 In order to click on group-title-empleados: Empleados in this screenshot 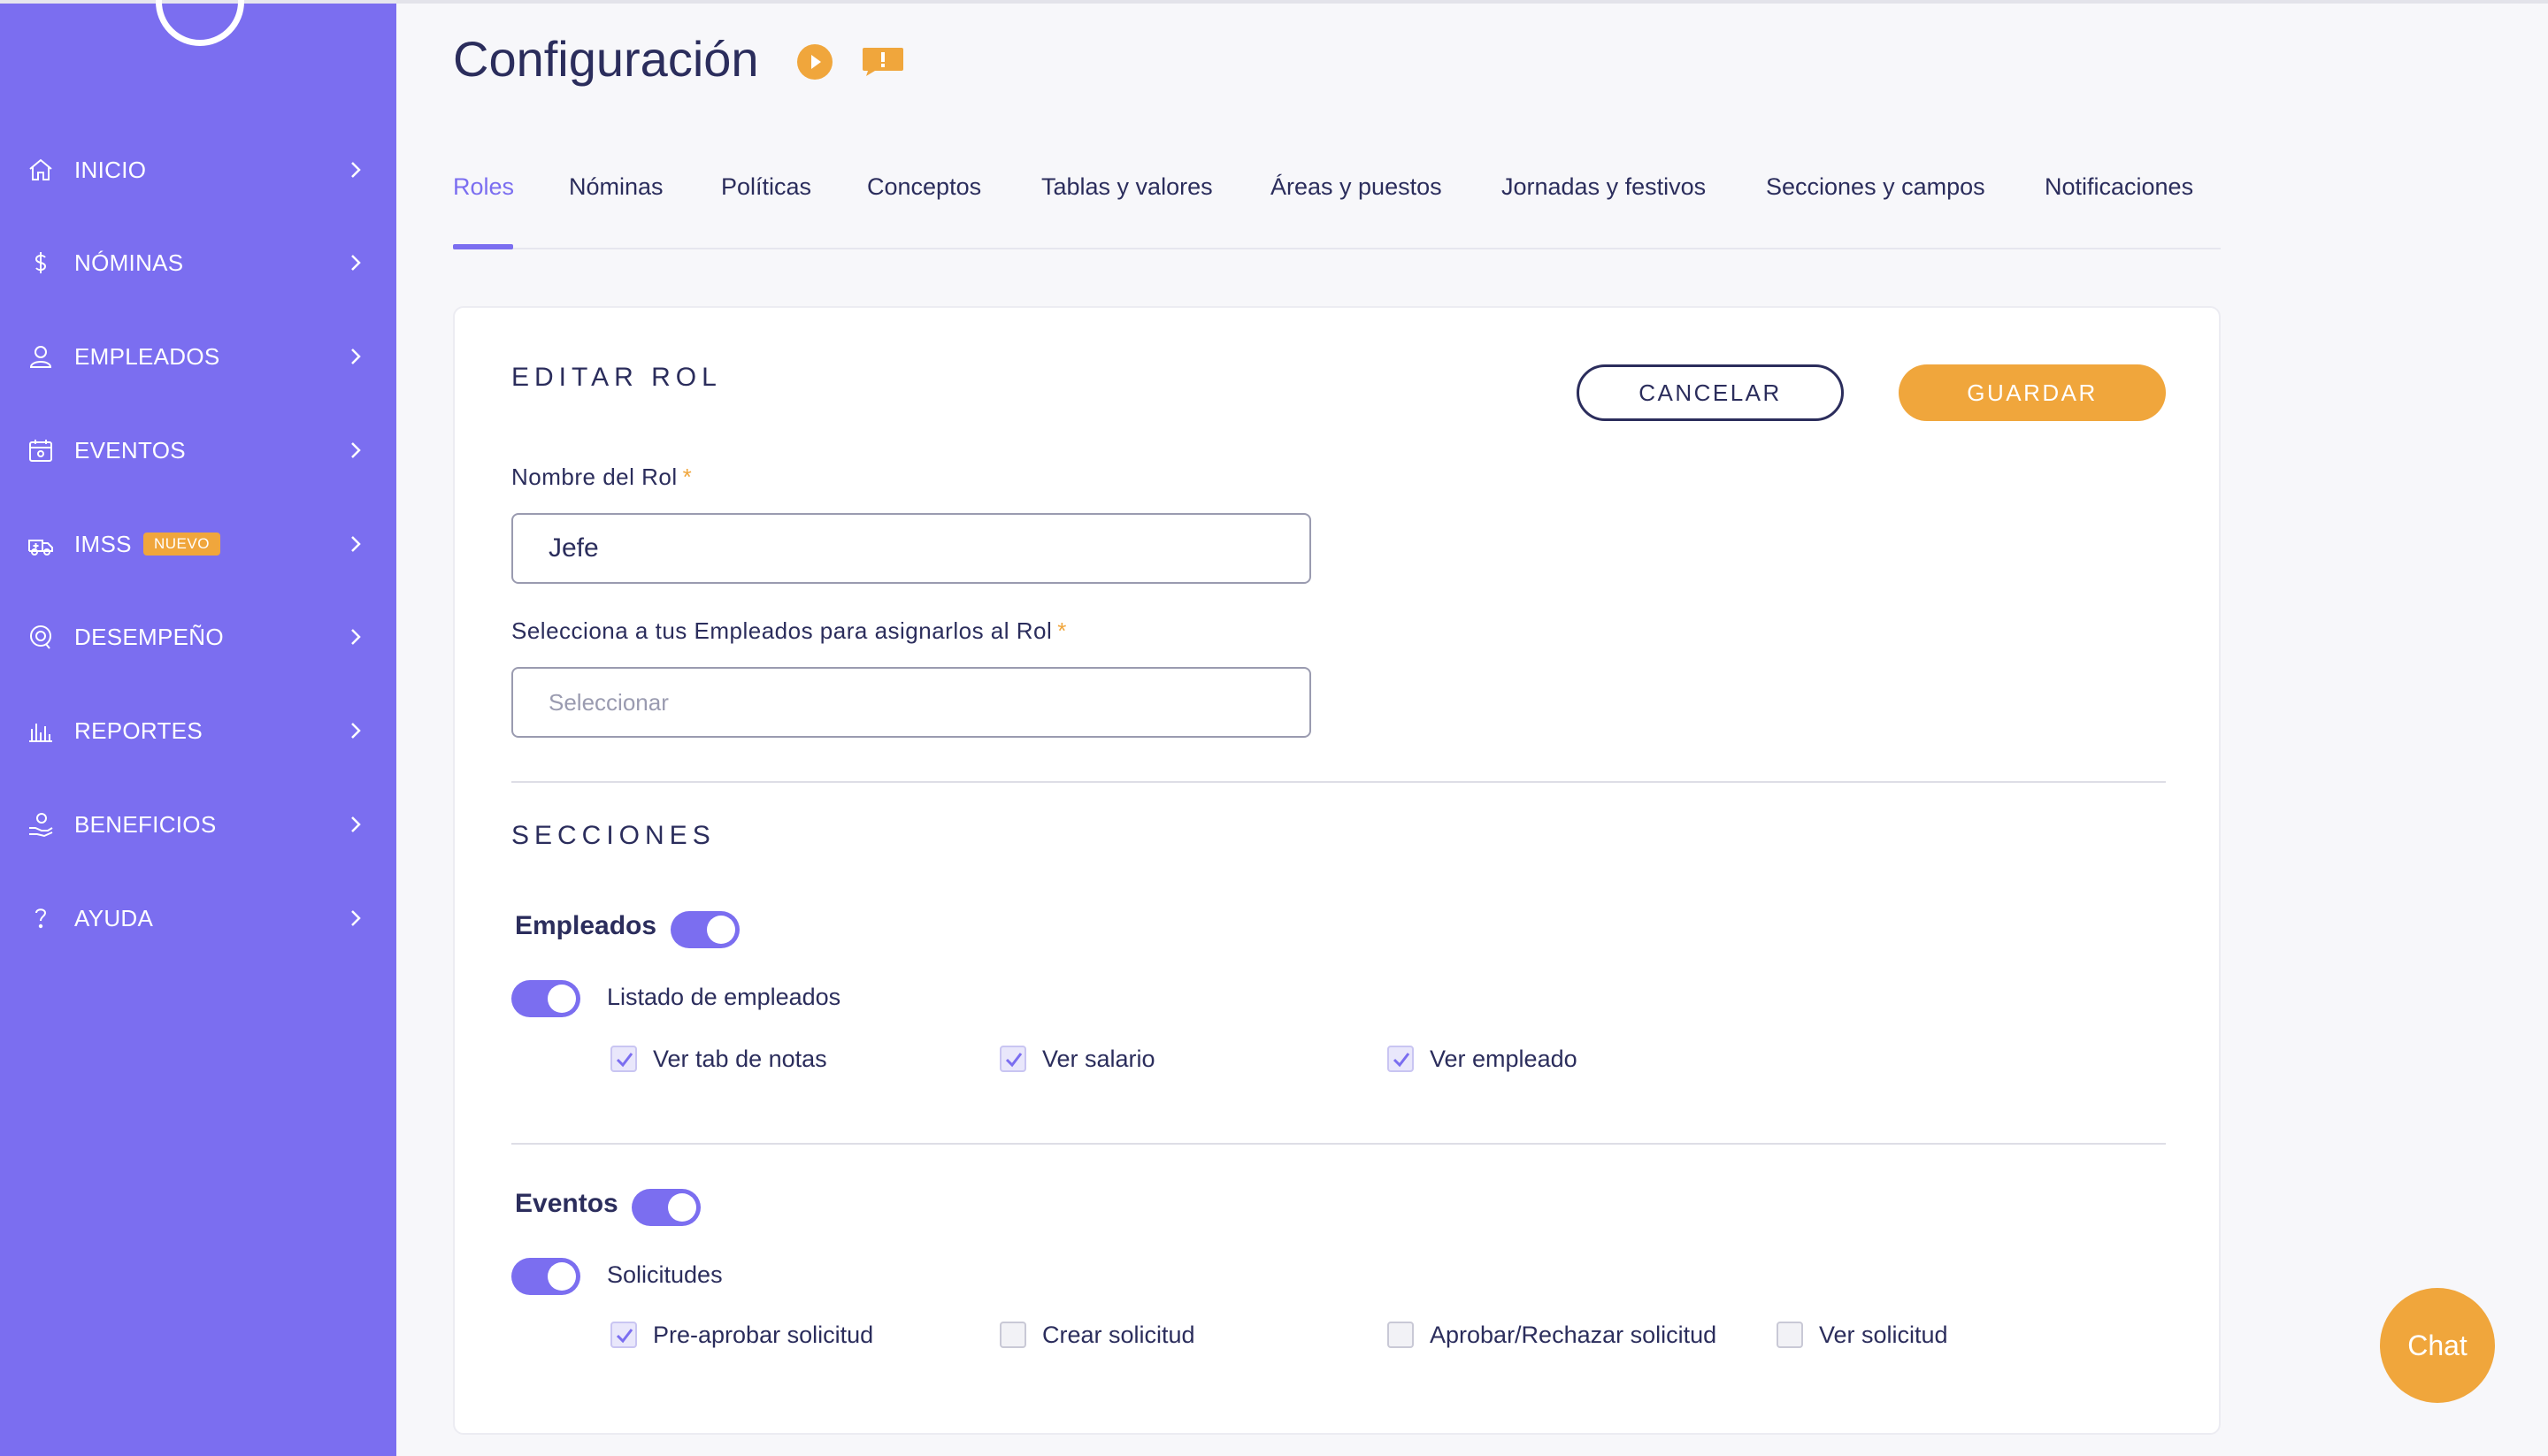, I will do `click(586, 925)`.